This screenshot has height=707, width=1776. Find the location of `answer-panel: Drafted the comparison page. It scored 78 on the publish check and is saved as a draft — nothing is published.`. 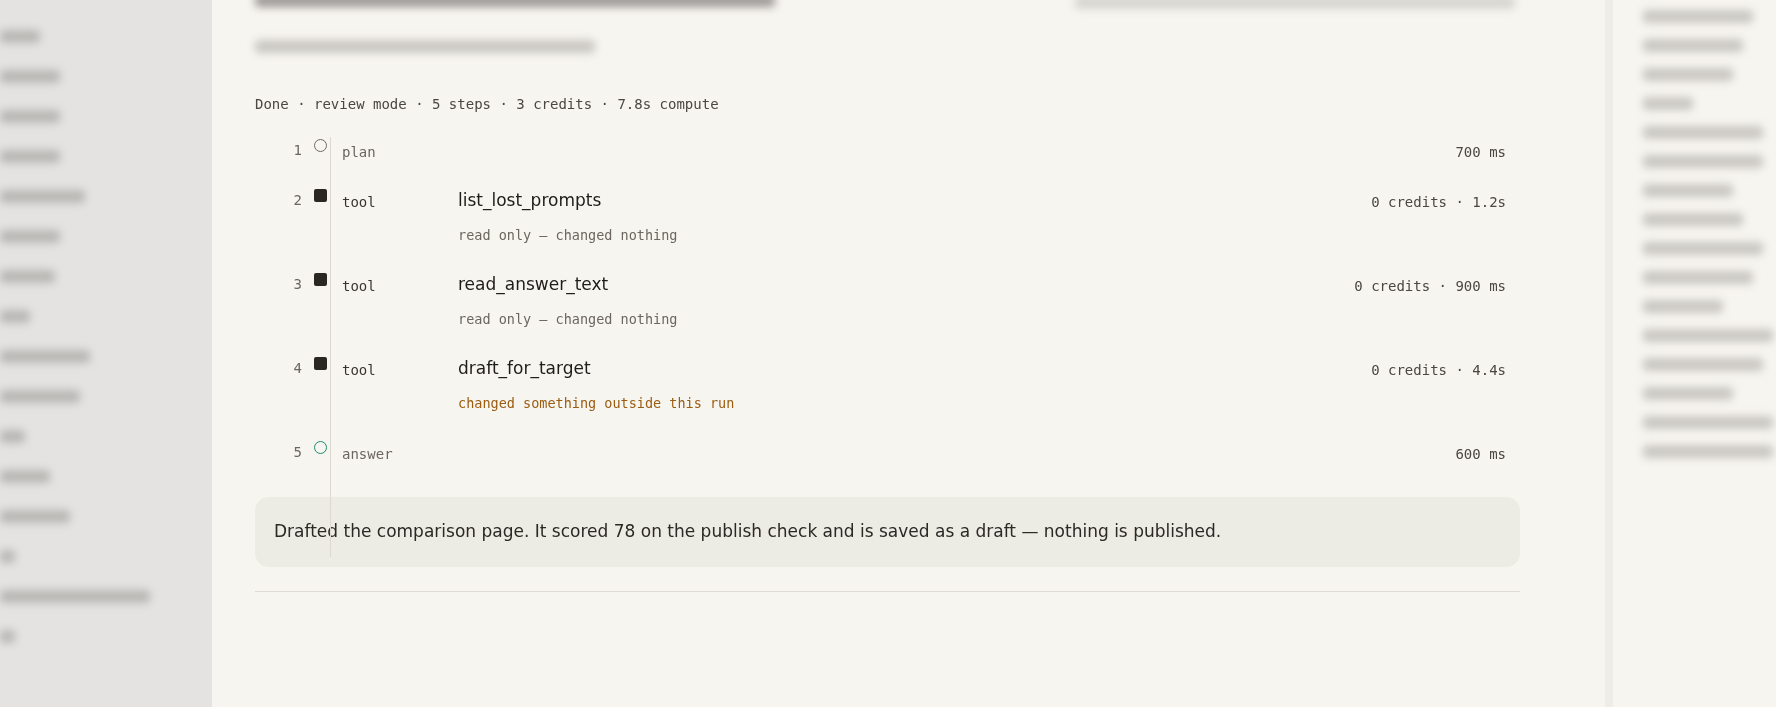

answer-panel: Drafted the comparison page. It scored 78 on the publish check and is saved as a draft — nothing is published. is located at coordinates (887, 532).